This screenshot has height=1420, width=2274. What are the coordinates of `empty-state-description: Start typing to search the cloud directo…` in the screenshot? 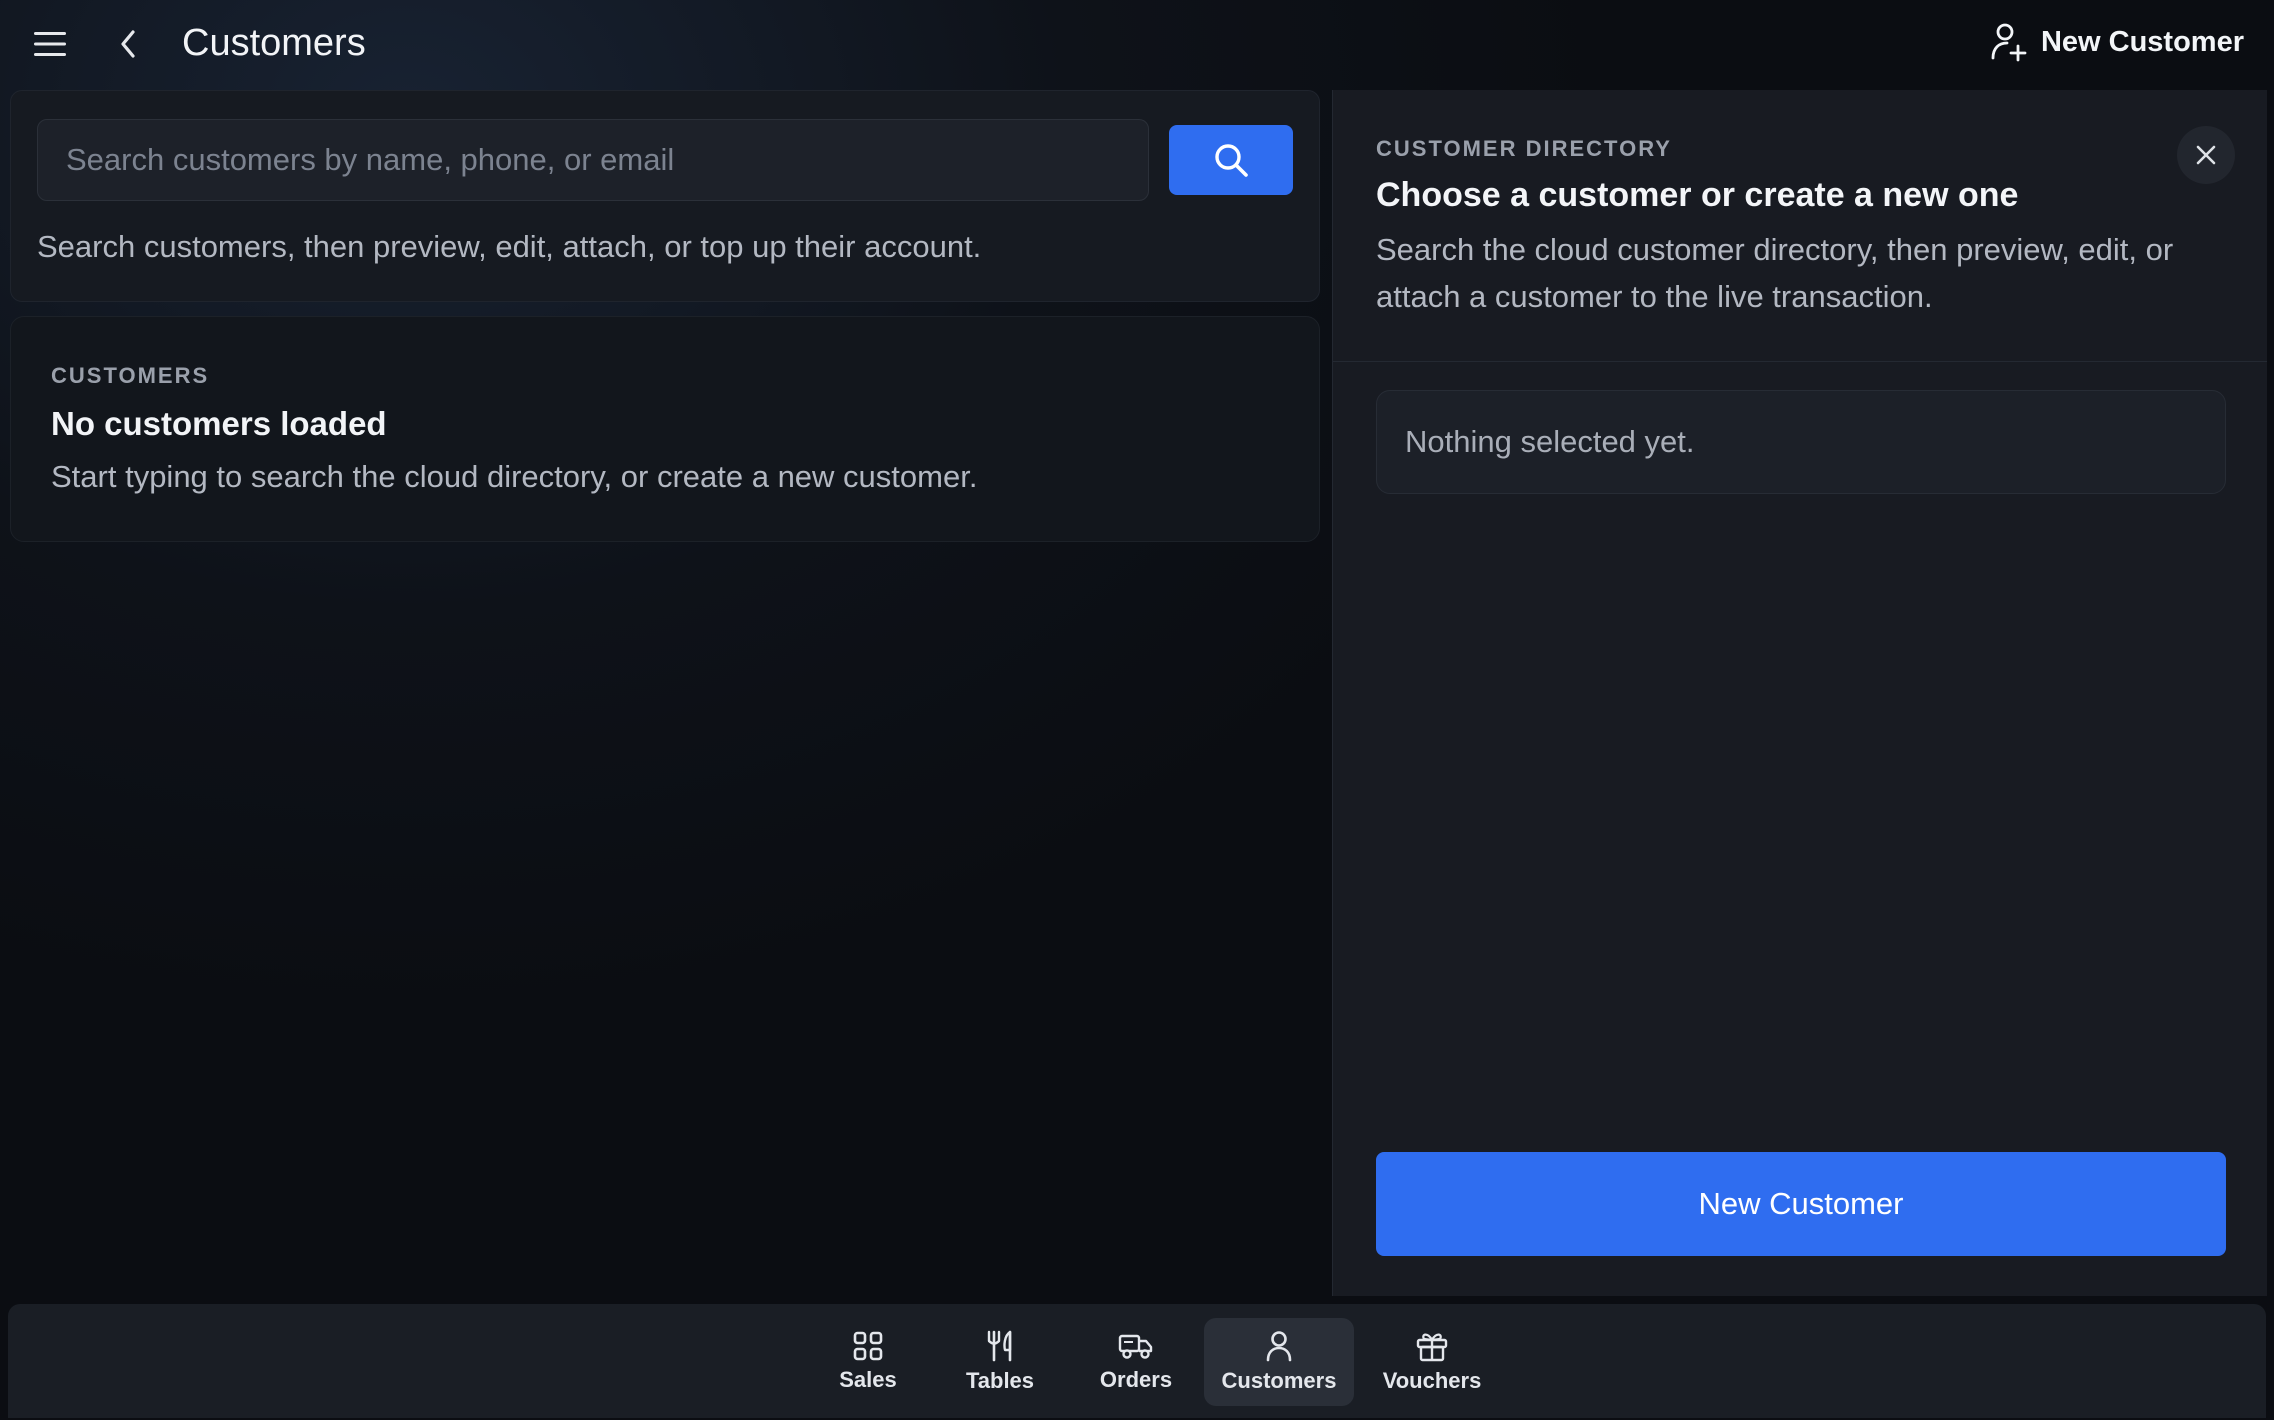 It's located at (514, 476).